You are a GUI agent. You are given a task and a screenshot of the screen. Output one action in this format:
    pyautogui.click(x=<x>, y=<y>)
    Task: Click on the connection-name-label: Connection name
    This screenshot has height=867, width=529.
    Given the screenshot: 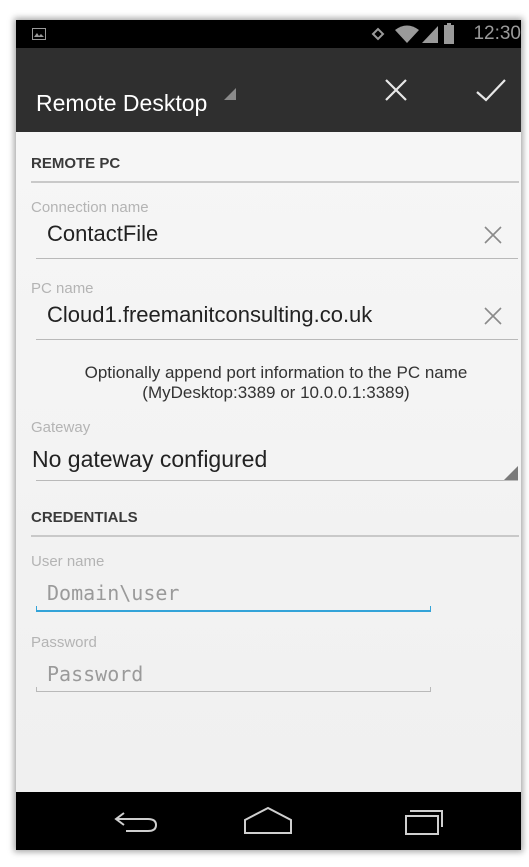 What is the action you would take?
    pyautogui.click(x=90, y=207)
    